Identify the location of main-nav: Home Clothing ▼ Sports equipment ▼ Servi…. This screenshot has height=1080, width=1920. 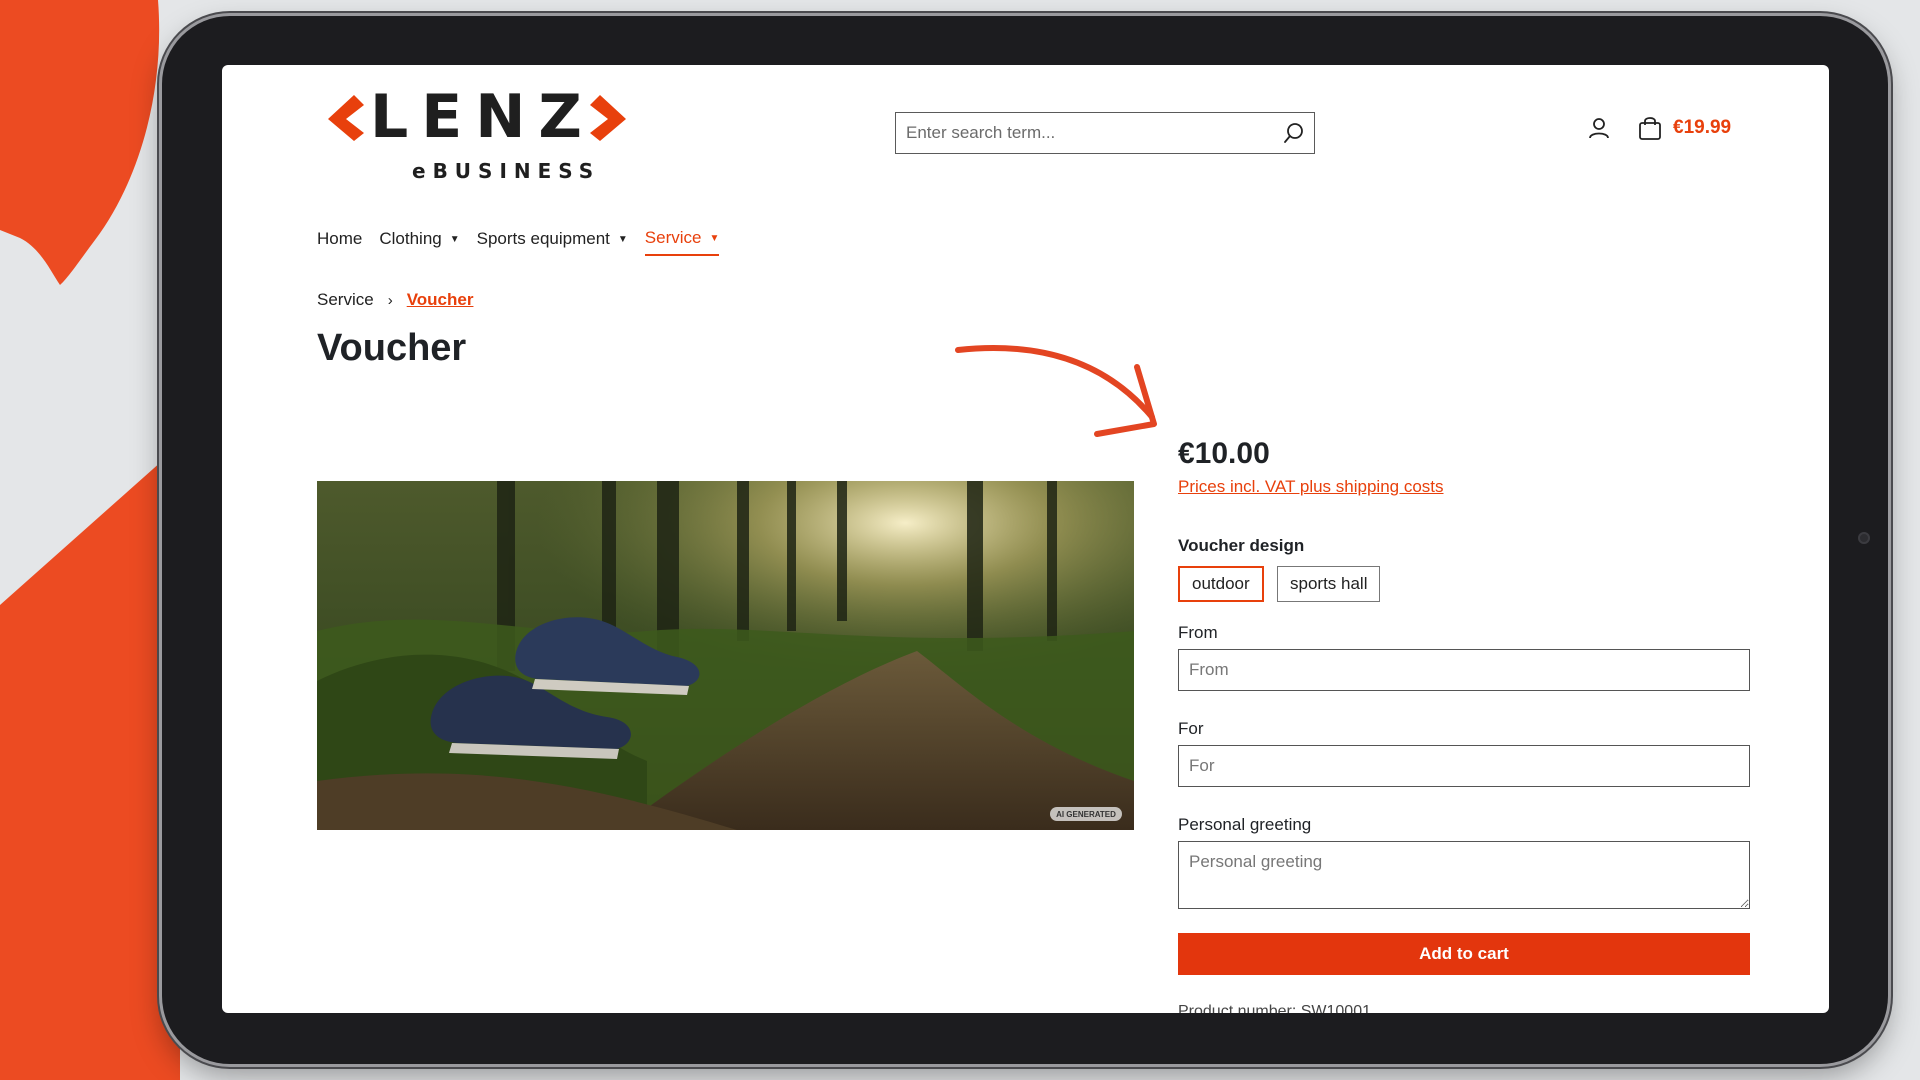
(526, 242).